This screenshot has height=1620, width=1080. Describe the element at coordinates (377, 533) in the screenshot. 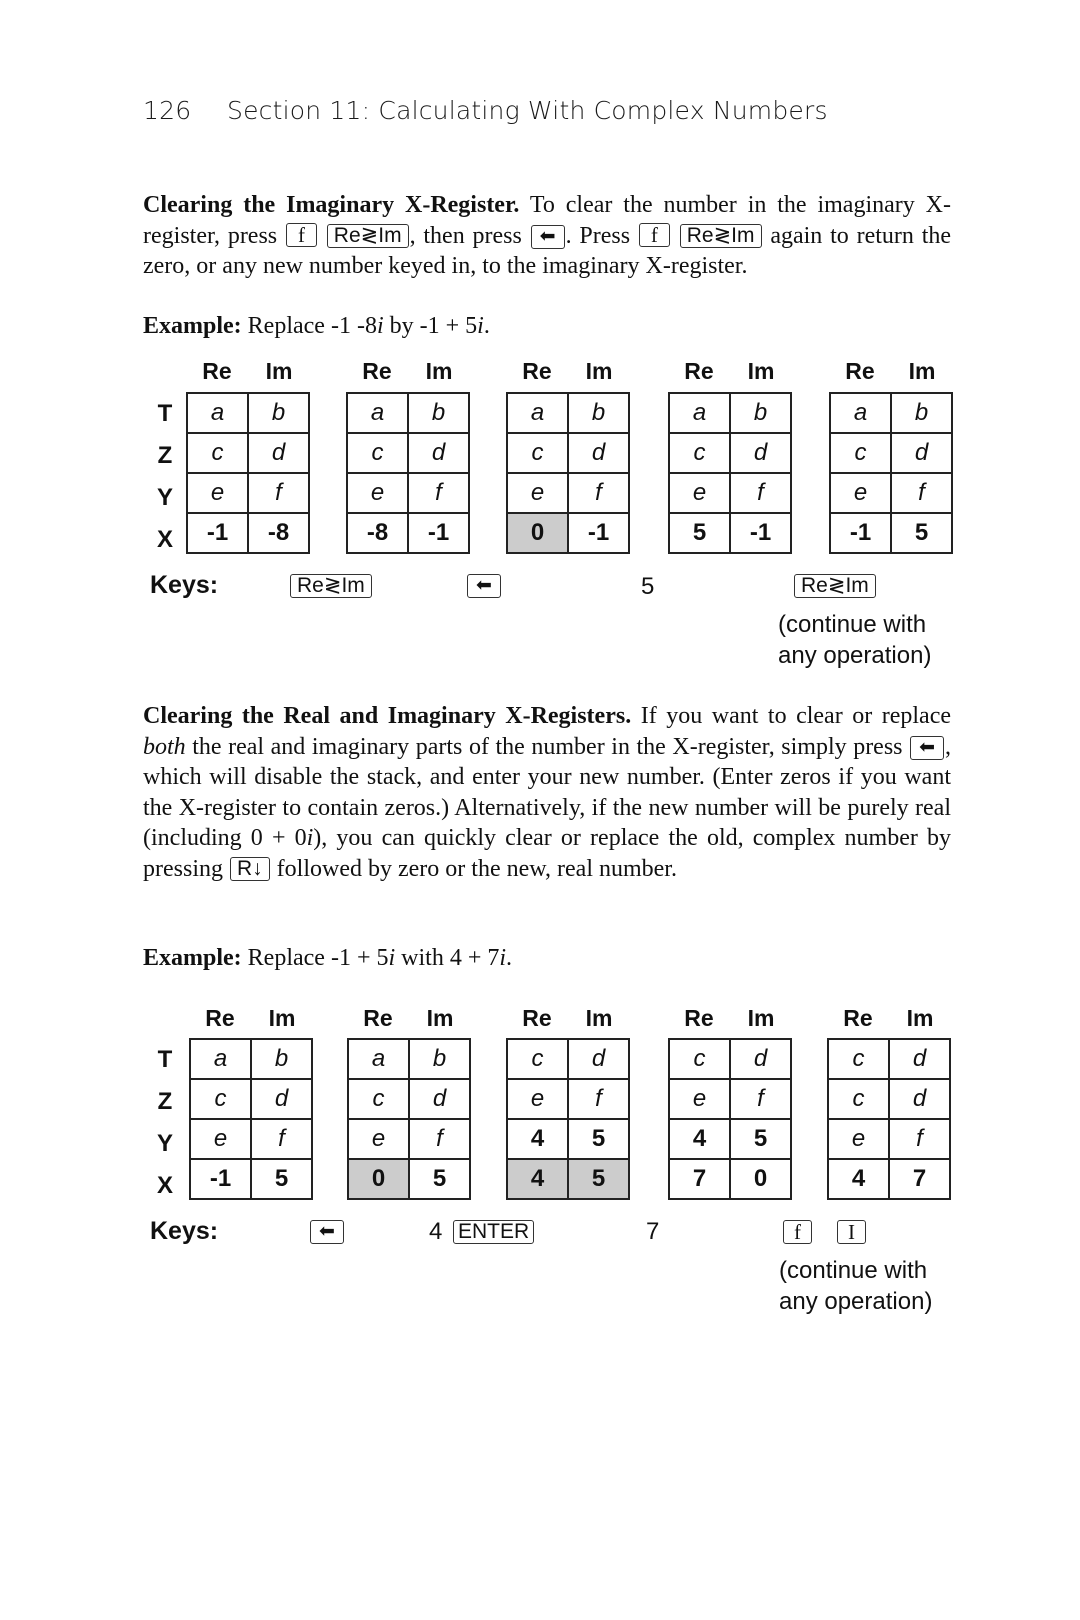

I see `real-part-cell: -8` at that location.